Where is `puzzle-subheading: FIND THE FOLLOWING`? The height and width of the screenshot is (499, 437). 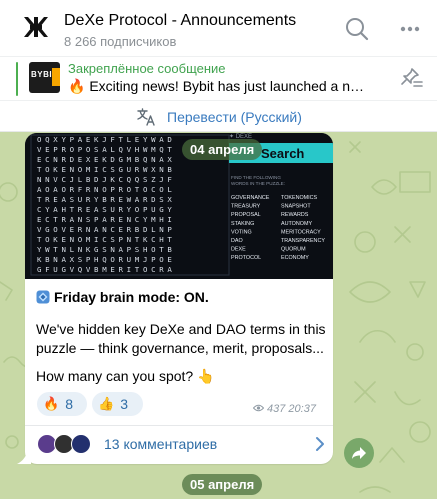 puzzle-subheading: FIND THE FOLLOWING is located at coordinates (256, 177).